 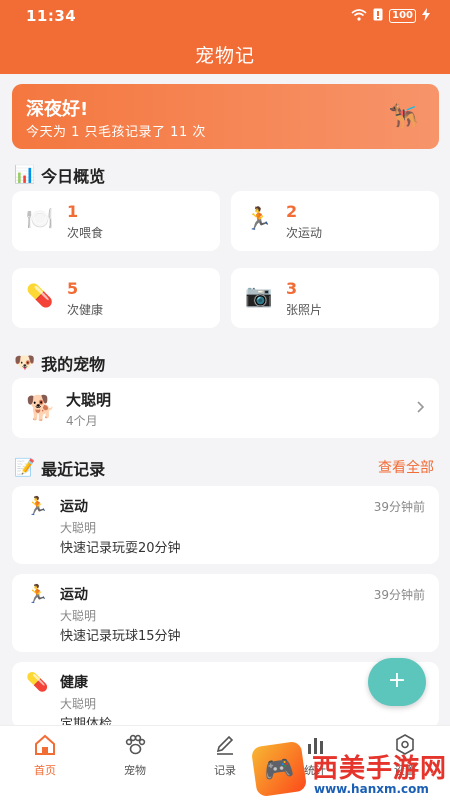 I want to click on app-header: 11:34 100 宠物记, so click(x=225, y=37).